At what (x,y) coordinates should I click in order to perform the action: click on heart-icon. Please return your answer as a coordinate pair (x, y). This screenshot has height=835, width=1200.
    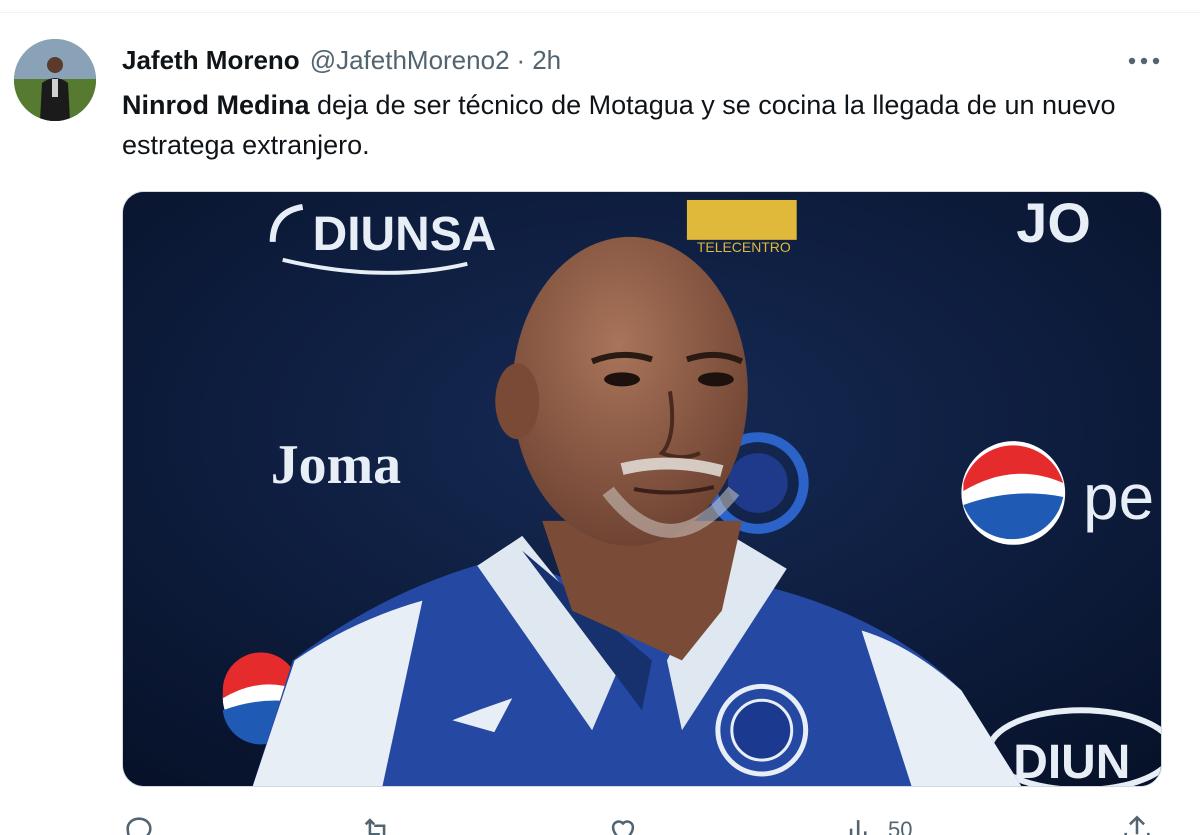
    Looking at the image, I should click on (623, 827).